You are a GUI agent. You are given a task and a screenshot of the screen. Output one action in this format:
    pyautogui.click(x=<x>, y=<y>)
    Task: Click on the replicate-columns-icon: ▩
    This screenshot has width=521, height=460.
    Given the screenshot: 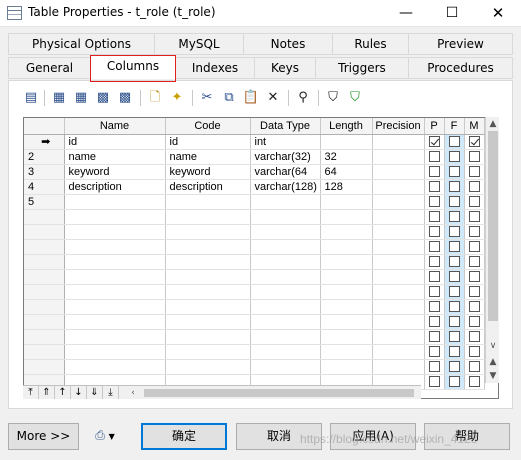 What is the action you would take?
    pyautogui.click(x=125, y=98)
    